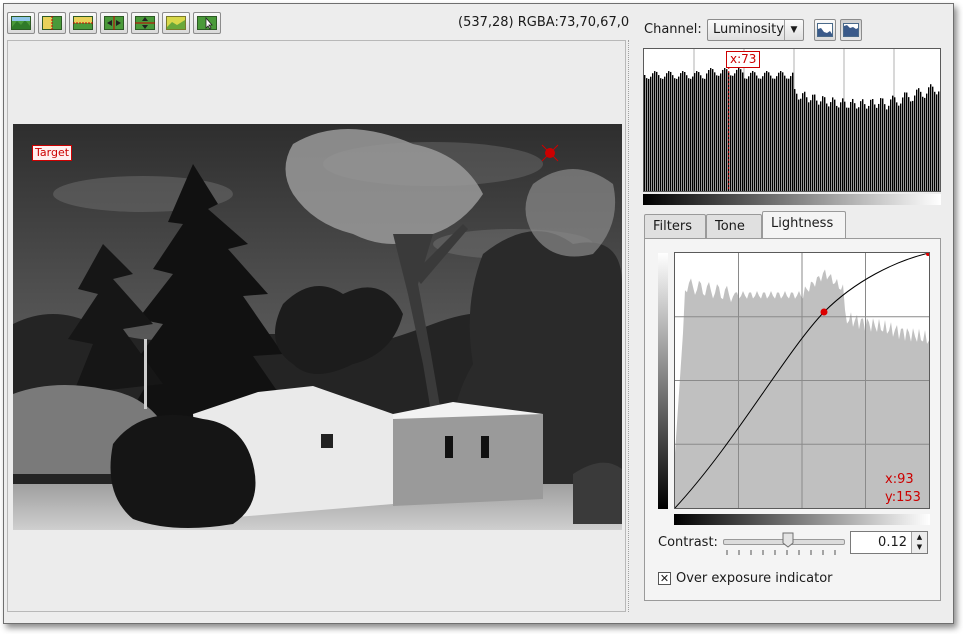 Image resolution: width=963 pixels, height=634 pixels. What do you see at coordinates (675, 226) in the screenshot?
I see `tab-filters: Filters` at bounding box center [675, 226].